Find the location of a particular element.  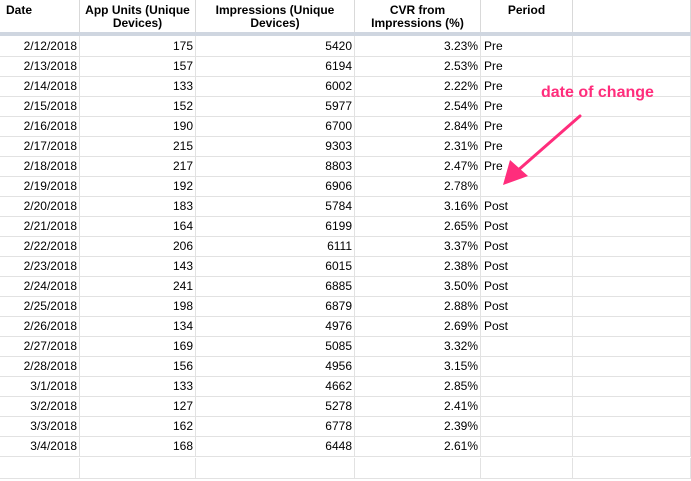

annotation-arrow-icon is located at coordinates (542, 149).